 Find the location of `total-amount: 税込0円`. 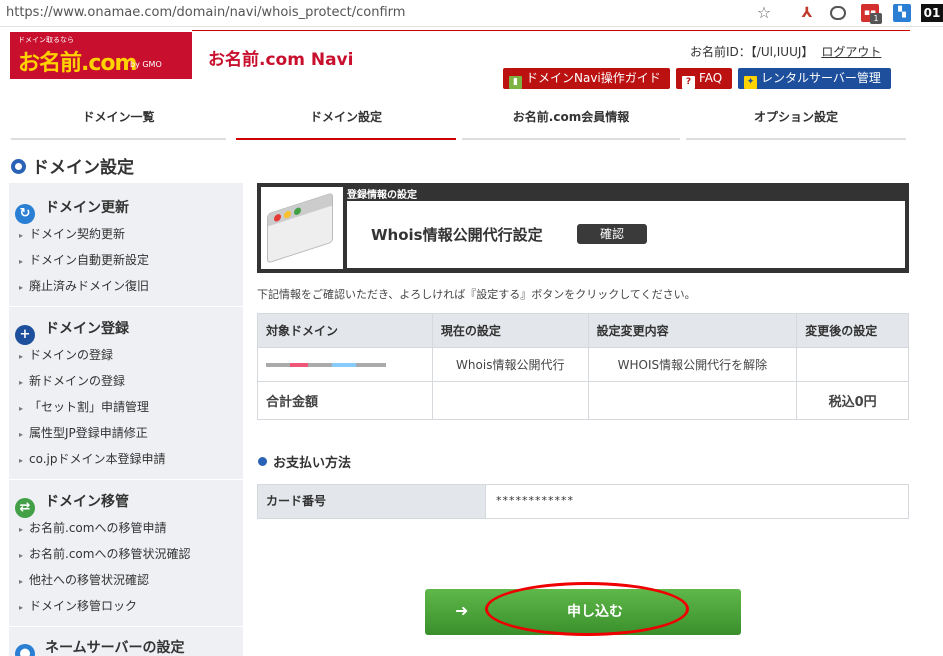

total-amount: 税込0円 is located at coordinates (852, 400).